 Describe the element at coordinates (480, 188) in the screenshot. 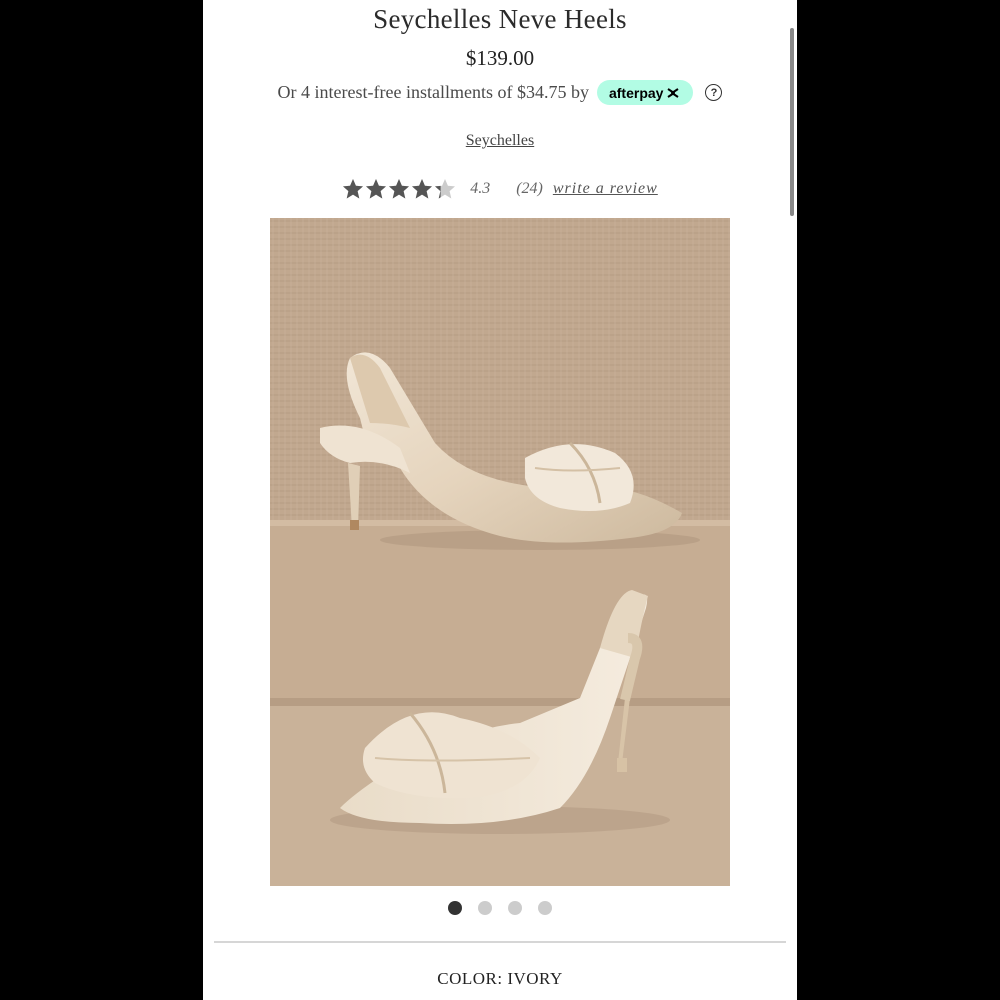

I see `rating-value: 4.3` at that location.